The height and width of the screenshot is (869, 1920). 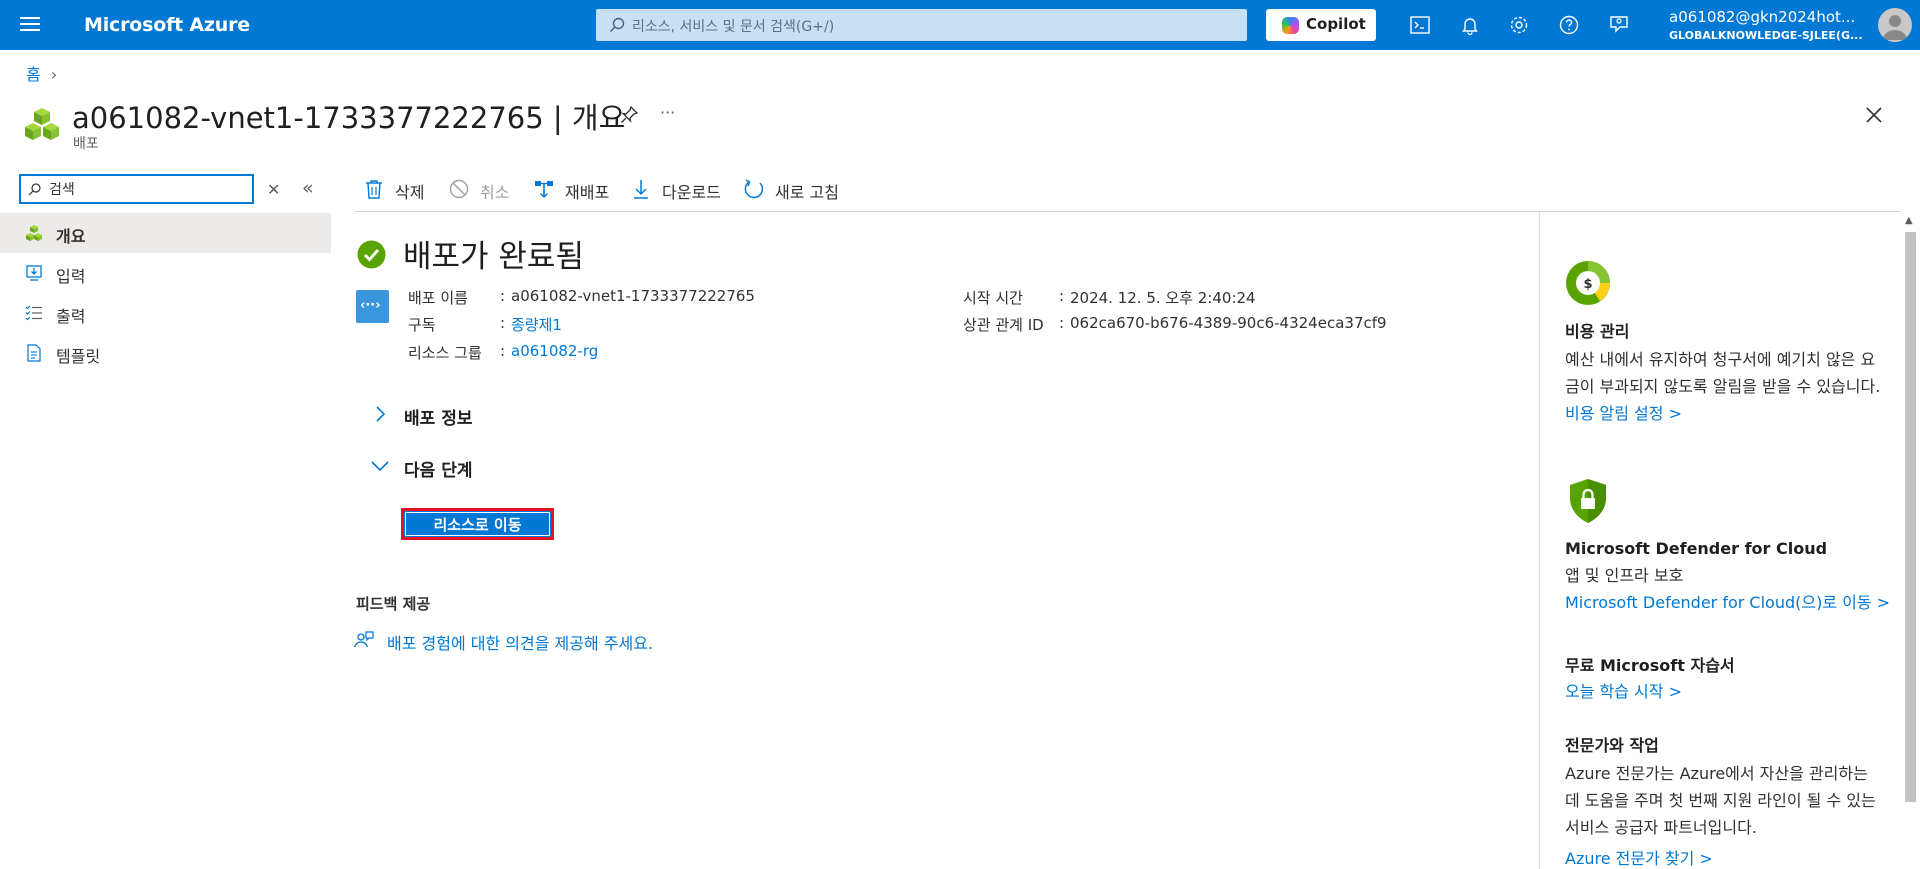 I want to click on refresh-button: 새로 고침, so click(x=798, y=189).